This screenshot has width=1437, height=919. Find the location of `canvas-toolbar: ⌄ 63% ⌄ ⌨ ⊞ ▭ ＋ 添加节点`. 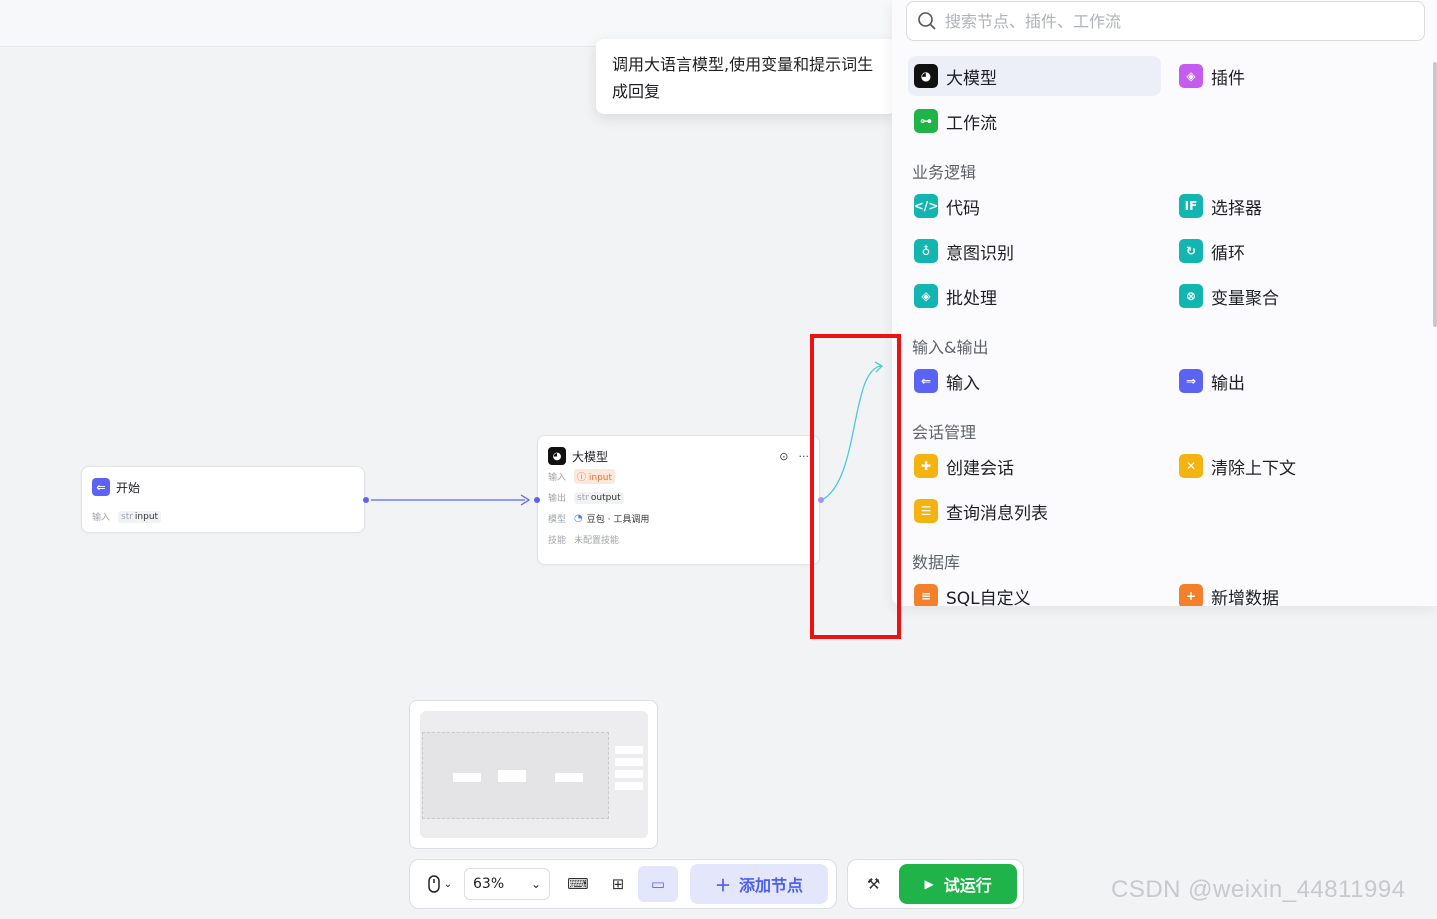

canvas-toolbar: ⌄ 63% ⌄ ⌨ ⊞ ▭ ＋ 添加节点 is located at coordinates (623, 884).